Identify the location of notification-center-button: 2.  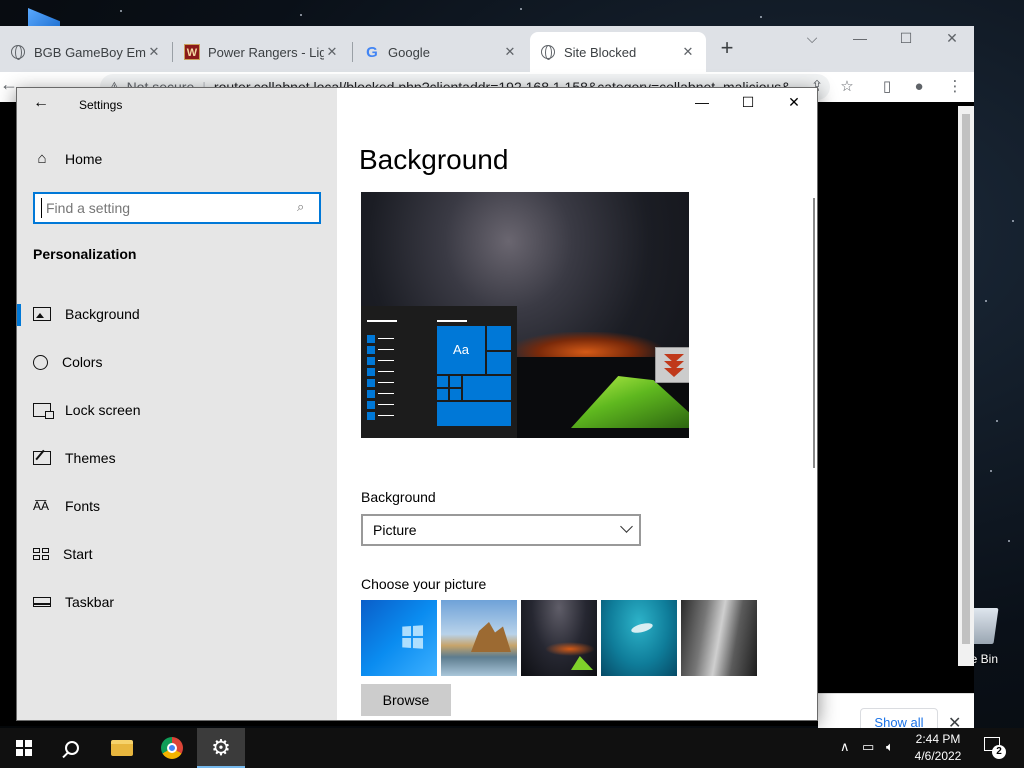
(994, 748).